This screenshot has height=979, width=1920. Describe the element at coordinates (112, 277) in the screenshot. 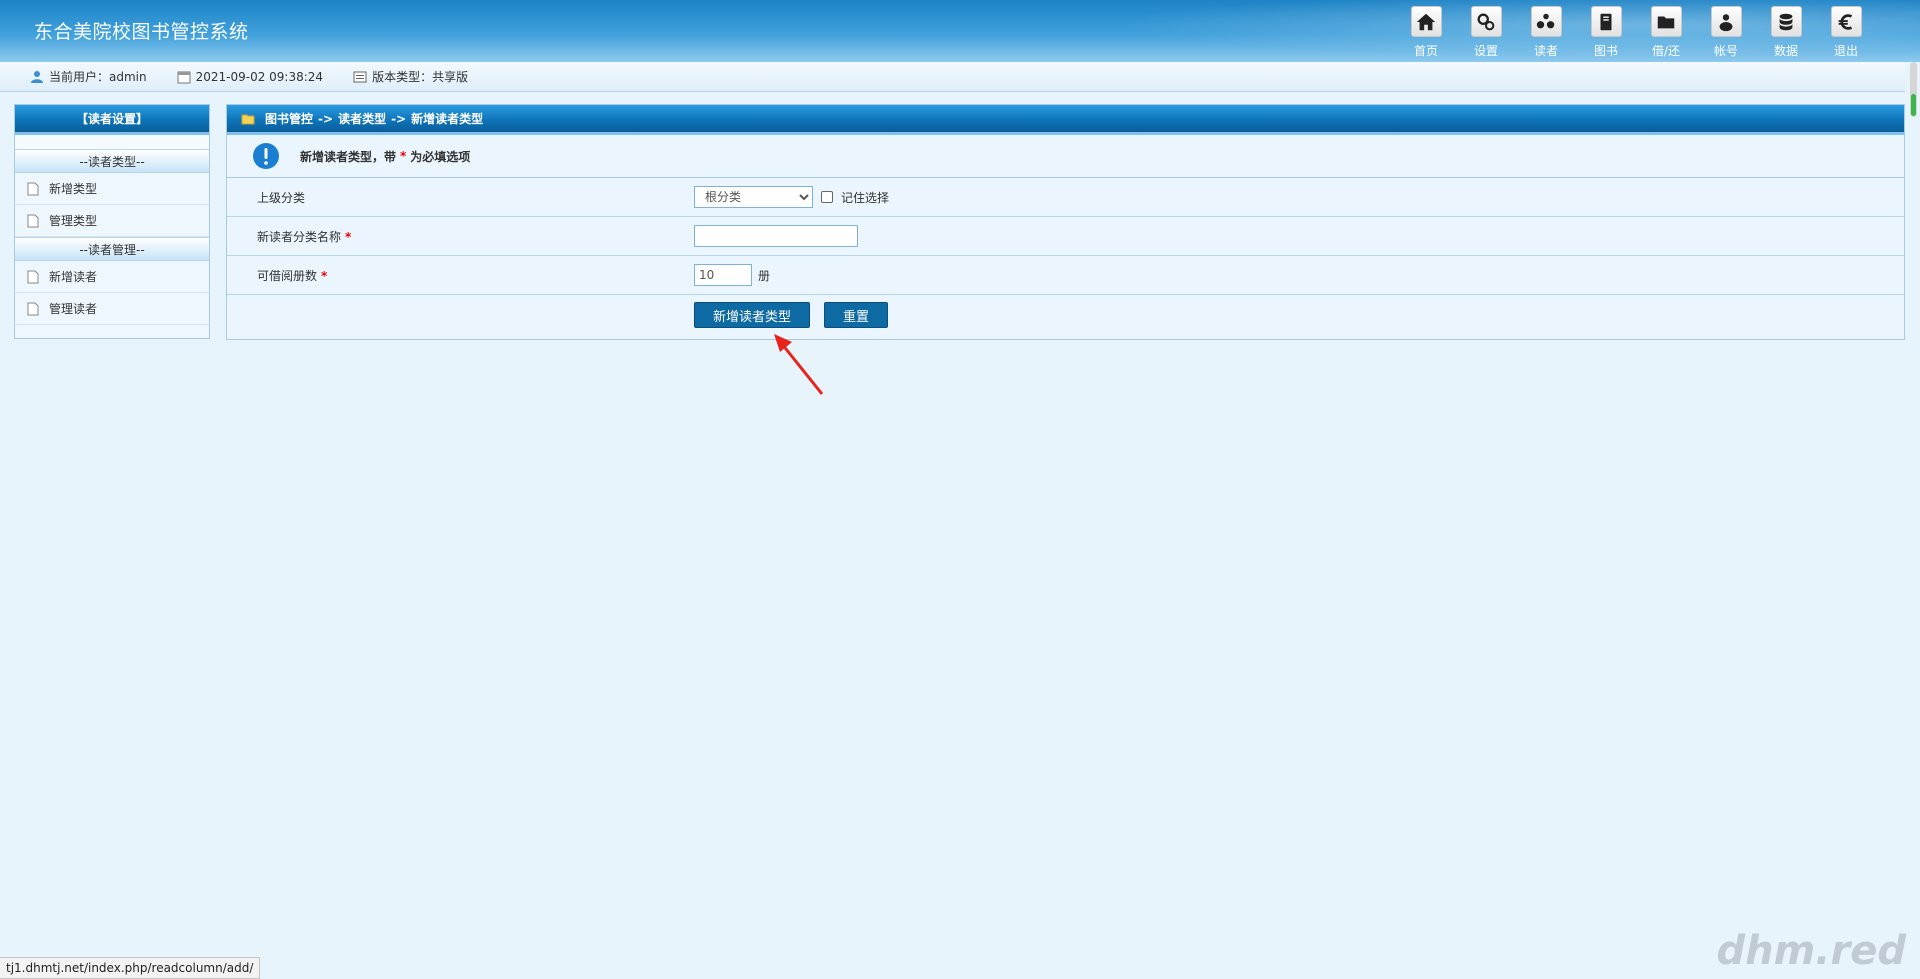

I see `sidebar-item-add-reader: 新增读者` at that location.